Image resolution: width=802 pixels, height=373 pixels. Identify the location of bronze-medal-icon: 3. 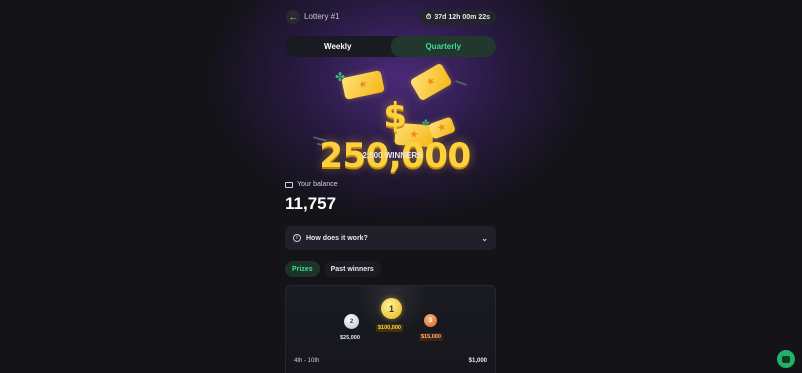
(430, 320).